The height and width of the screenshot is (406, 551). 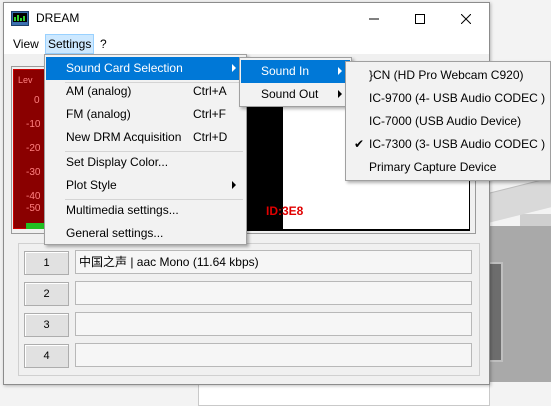 What do you see at coordinates (273, 262) in the screenshot?
I see `service-label-1: 中国之声 | aac Mono (11.64 kbps)` at bounding box center [273, 262].